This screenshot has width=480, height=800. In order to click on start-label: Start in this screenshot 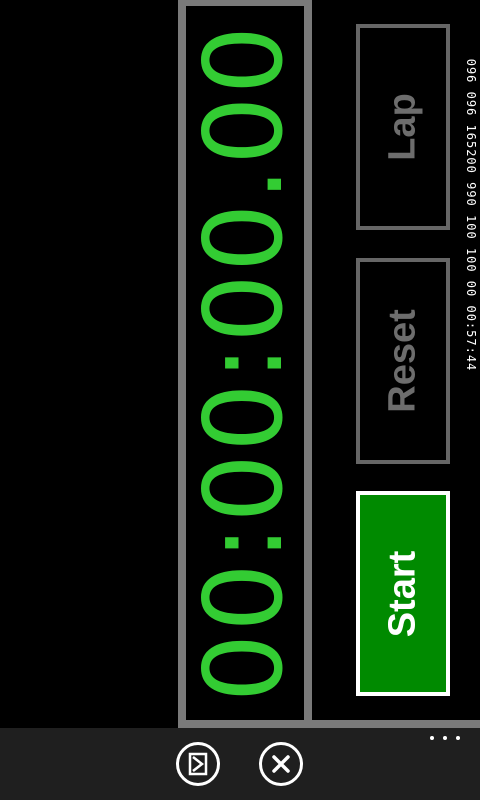, I will do `click(402, 593)`.